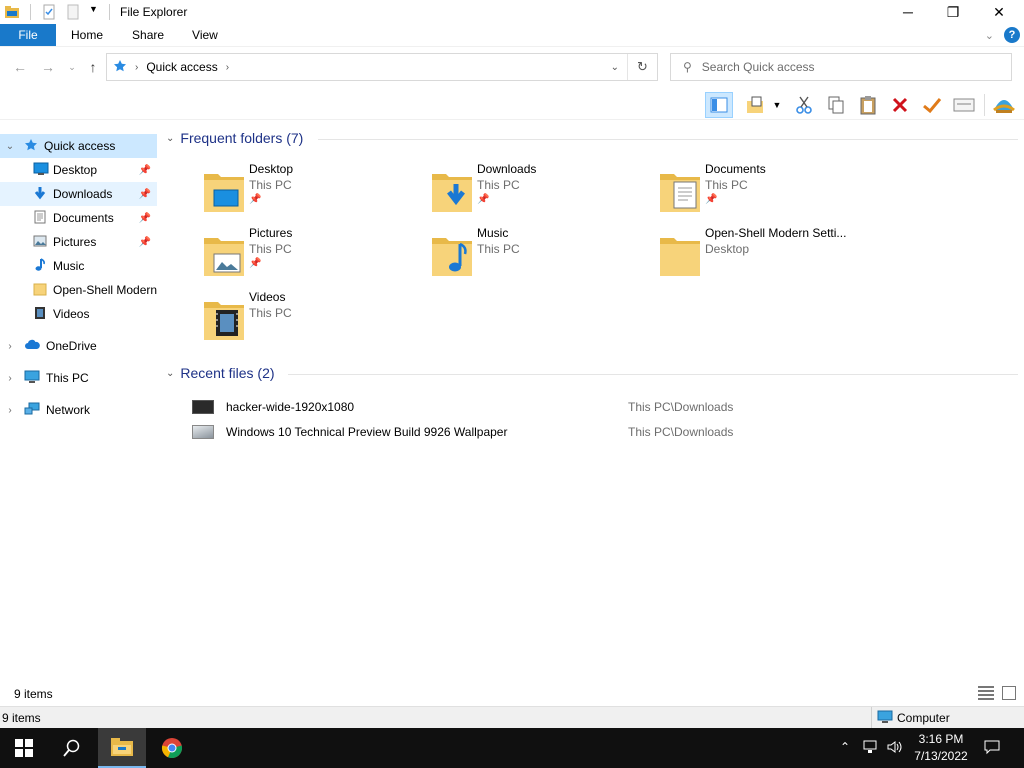 This screenshot has width=1024, height=768. I want to click on recent-locations-icon: ⌄, so click(72, 67).